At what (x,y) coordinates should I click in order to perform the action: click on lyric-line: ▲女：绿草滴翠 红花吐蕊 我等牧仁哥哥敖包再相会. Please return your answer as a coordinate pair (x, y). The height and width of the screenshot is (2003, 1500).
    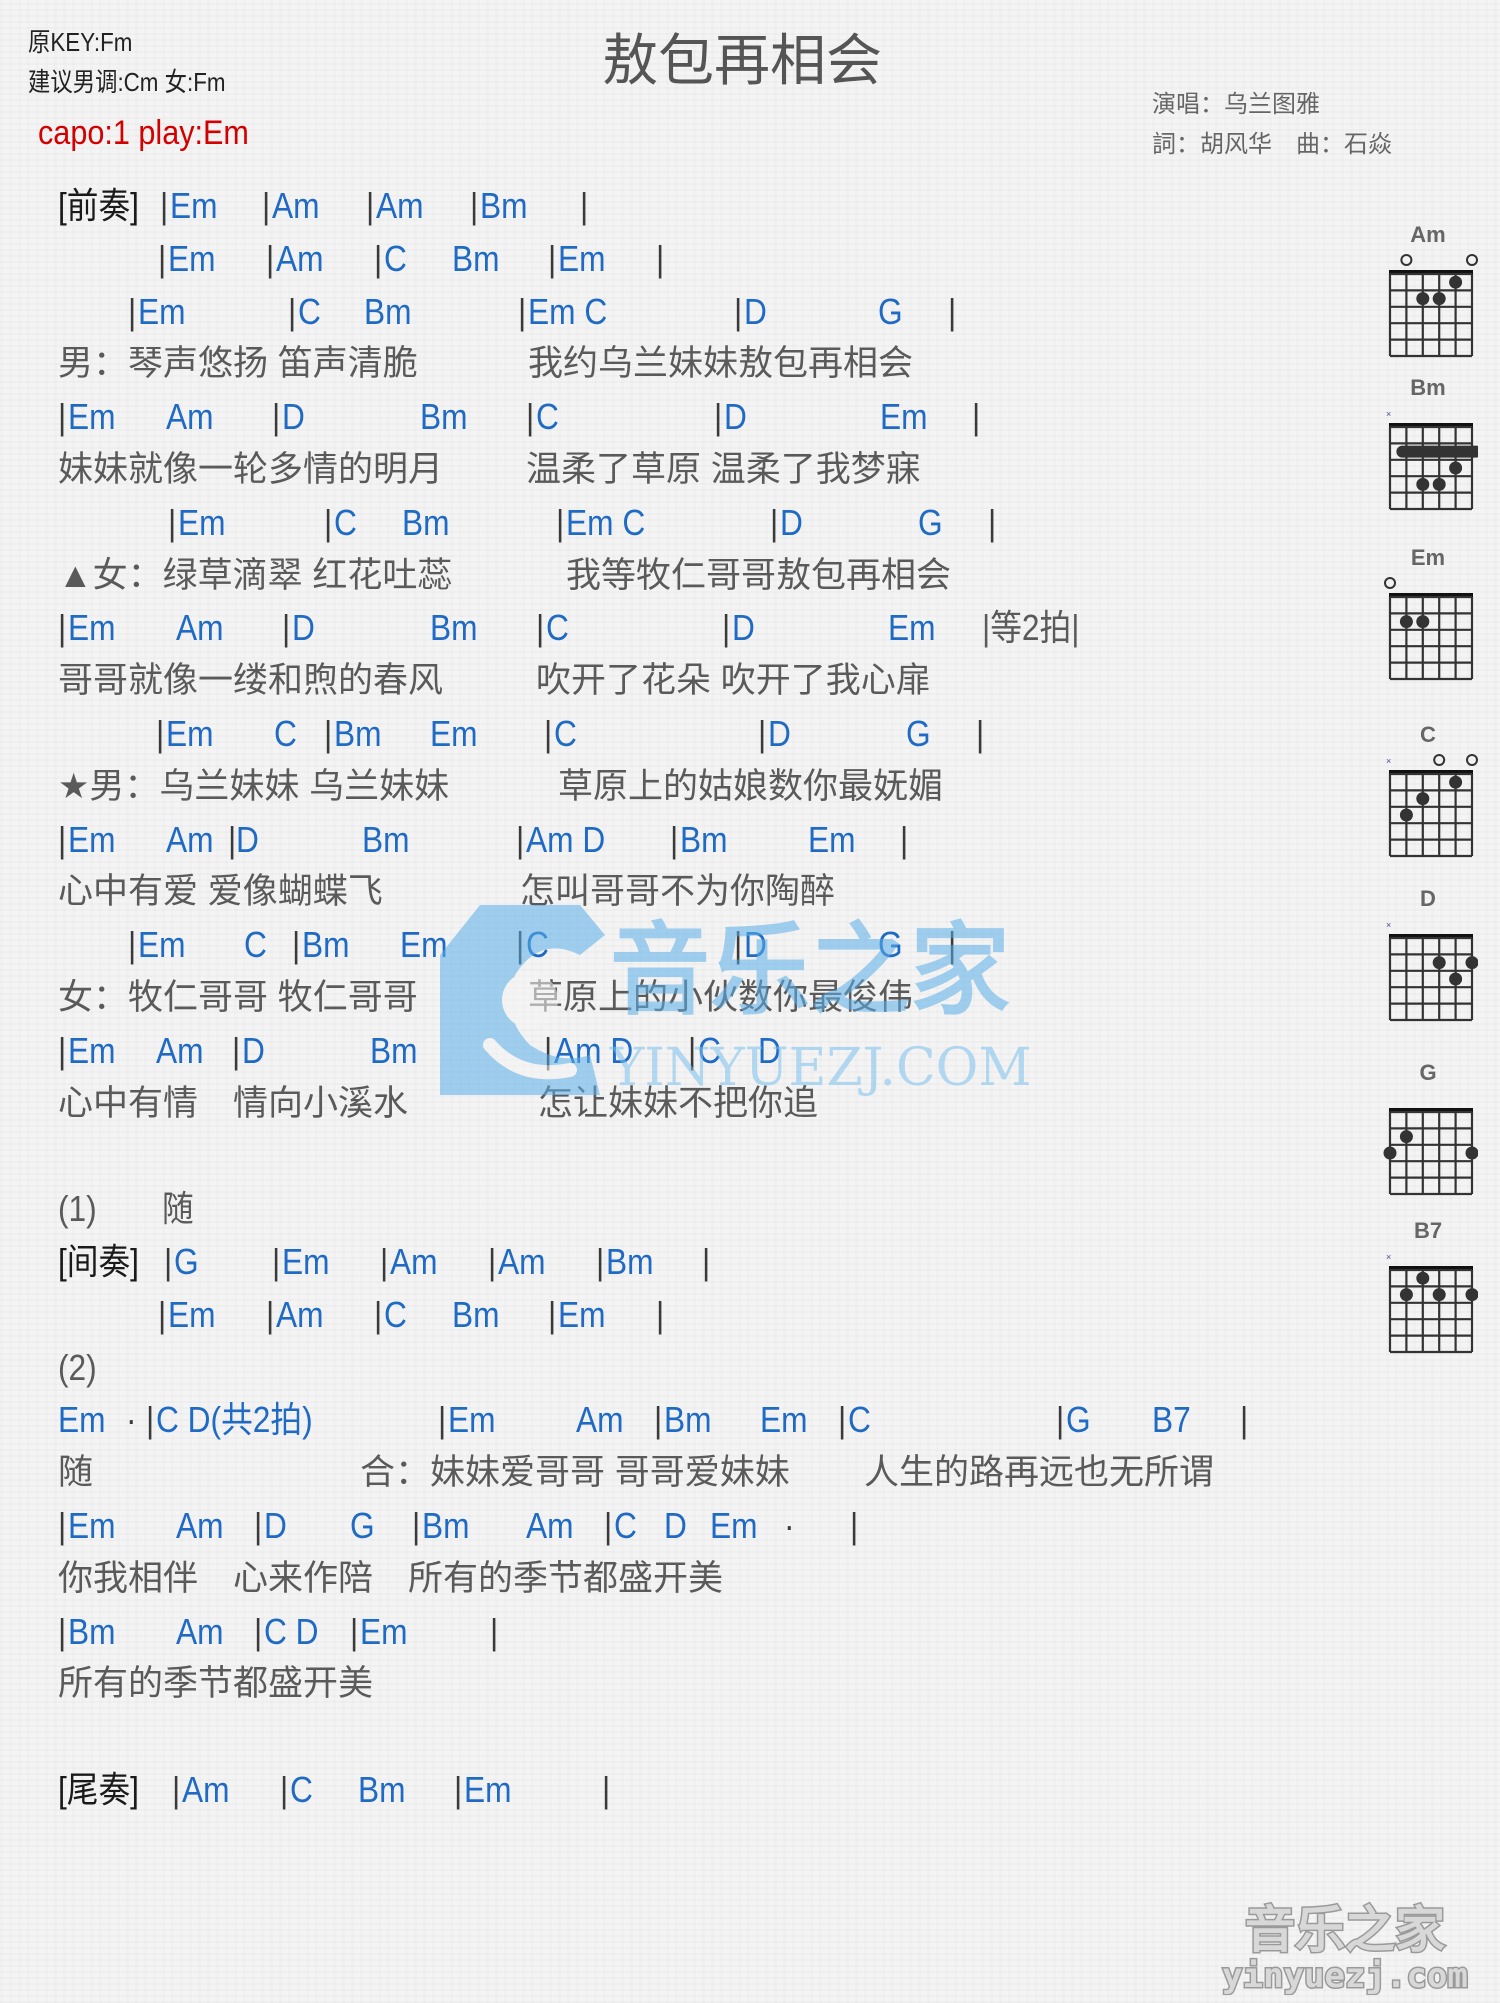
    Looking at the image, I should click on (680, 576).